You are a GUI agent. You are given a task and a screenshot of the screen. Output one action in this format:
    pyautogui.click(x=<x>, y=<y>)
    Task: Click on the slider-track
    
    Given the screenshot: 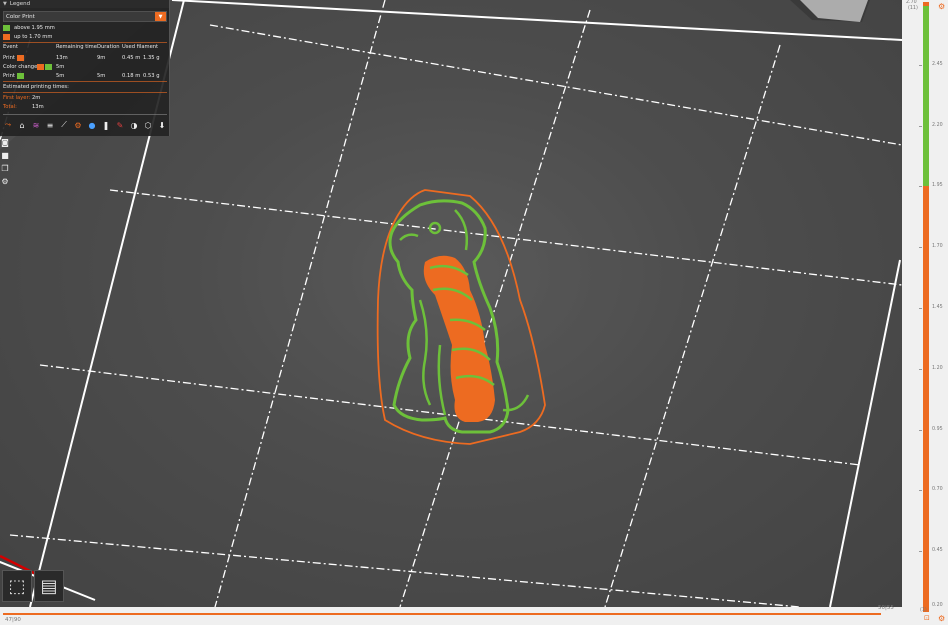 What is the action you would take?
    pyautogui.click(x=442, y=614)
    